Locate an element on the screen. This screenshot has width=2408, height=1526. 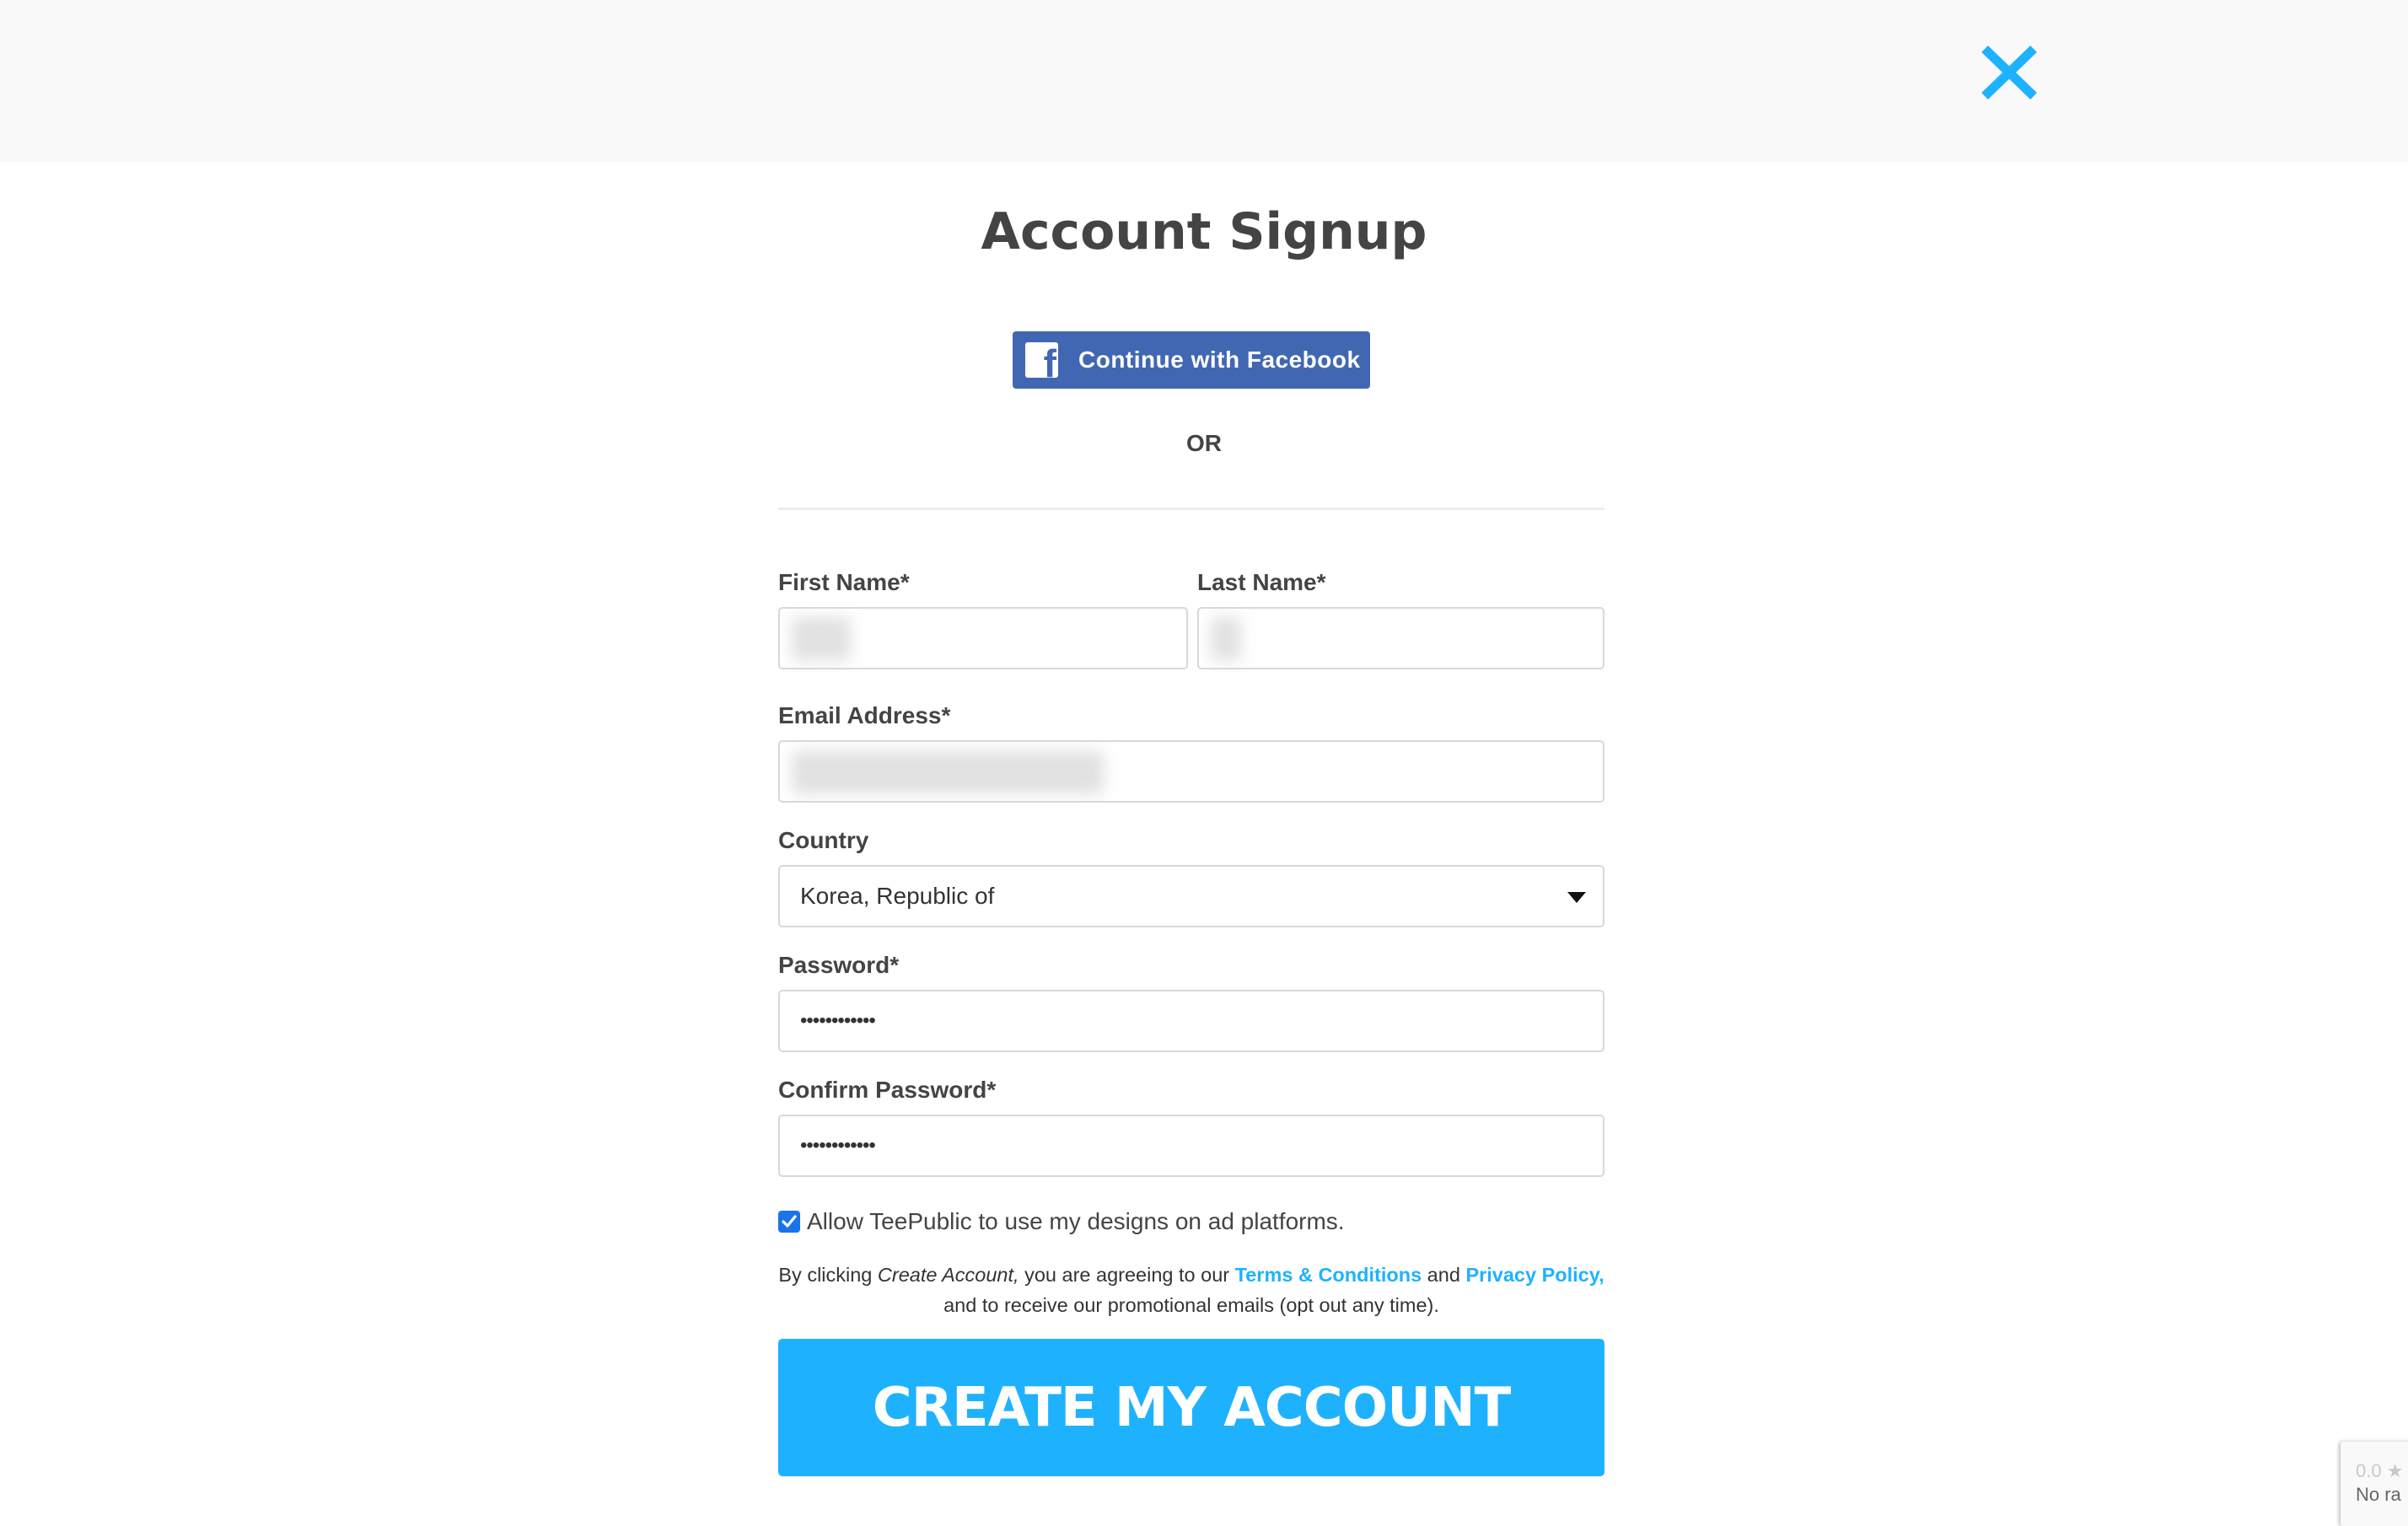
create-account-label: CREATE MY ACCOUNT is located at coordinates (1192, 1408).